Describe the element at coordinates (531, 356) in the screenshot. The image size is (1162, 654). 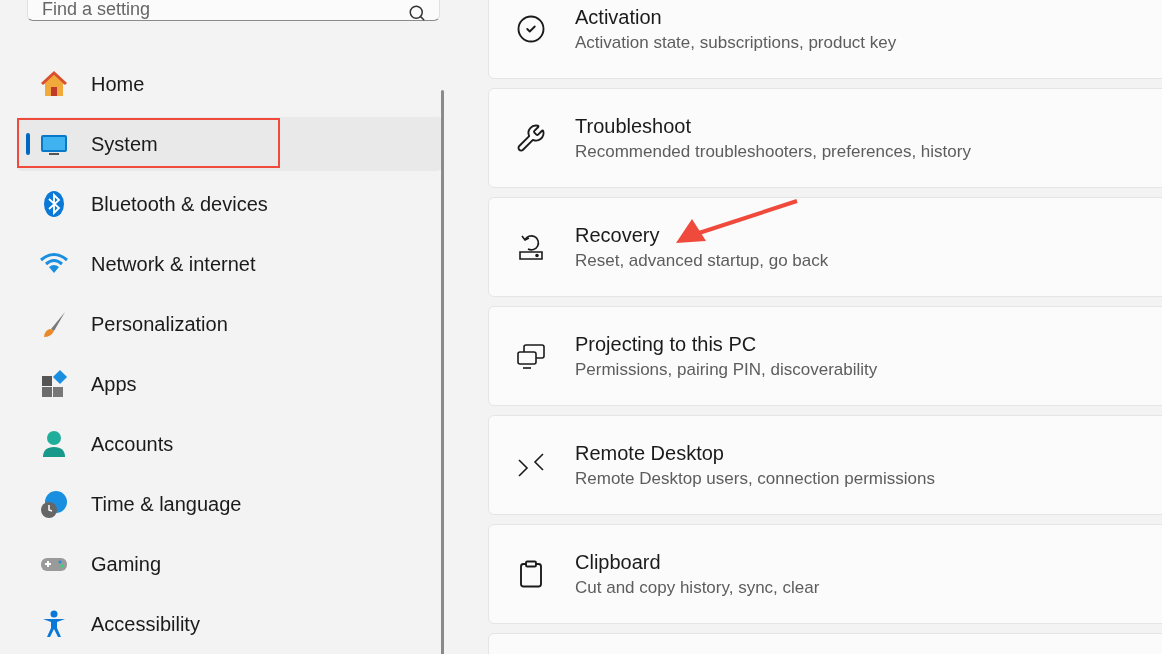
I see `screens-icon` at that location.